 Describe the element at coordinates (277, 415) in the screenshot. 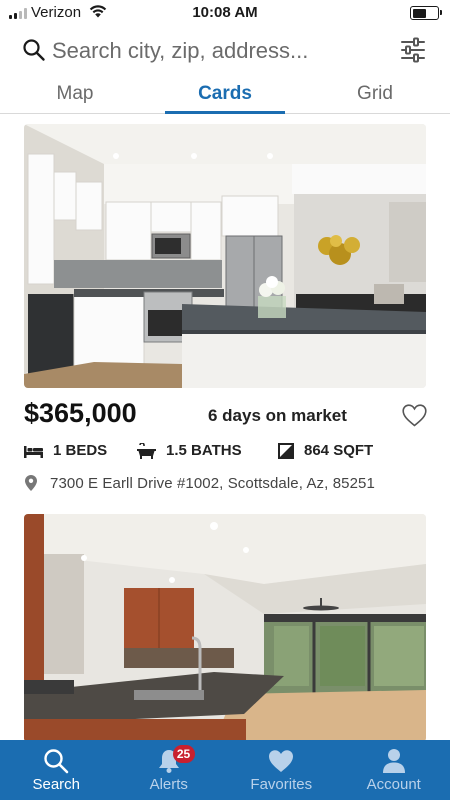

I see `days-on-market: 6 days on market` at that location.